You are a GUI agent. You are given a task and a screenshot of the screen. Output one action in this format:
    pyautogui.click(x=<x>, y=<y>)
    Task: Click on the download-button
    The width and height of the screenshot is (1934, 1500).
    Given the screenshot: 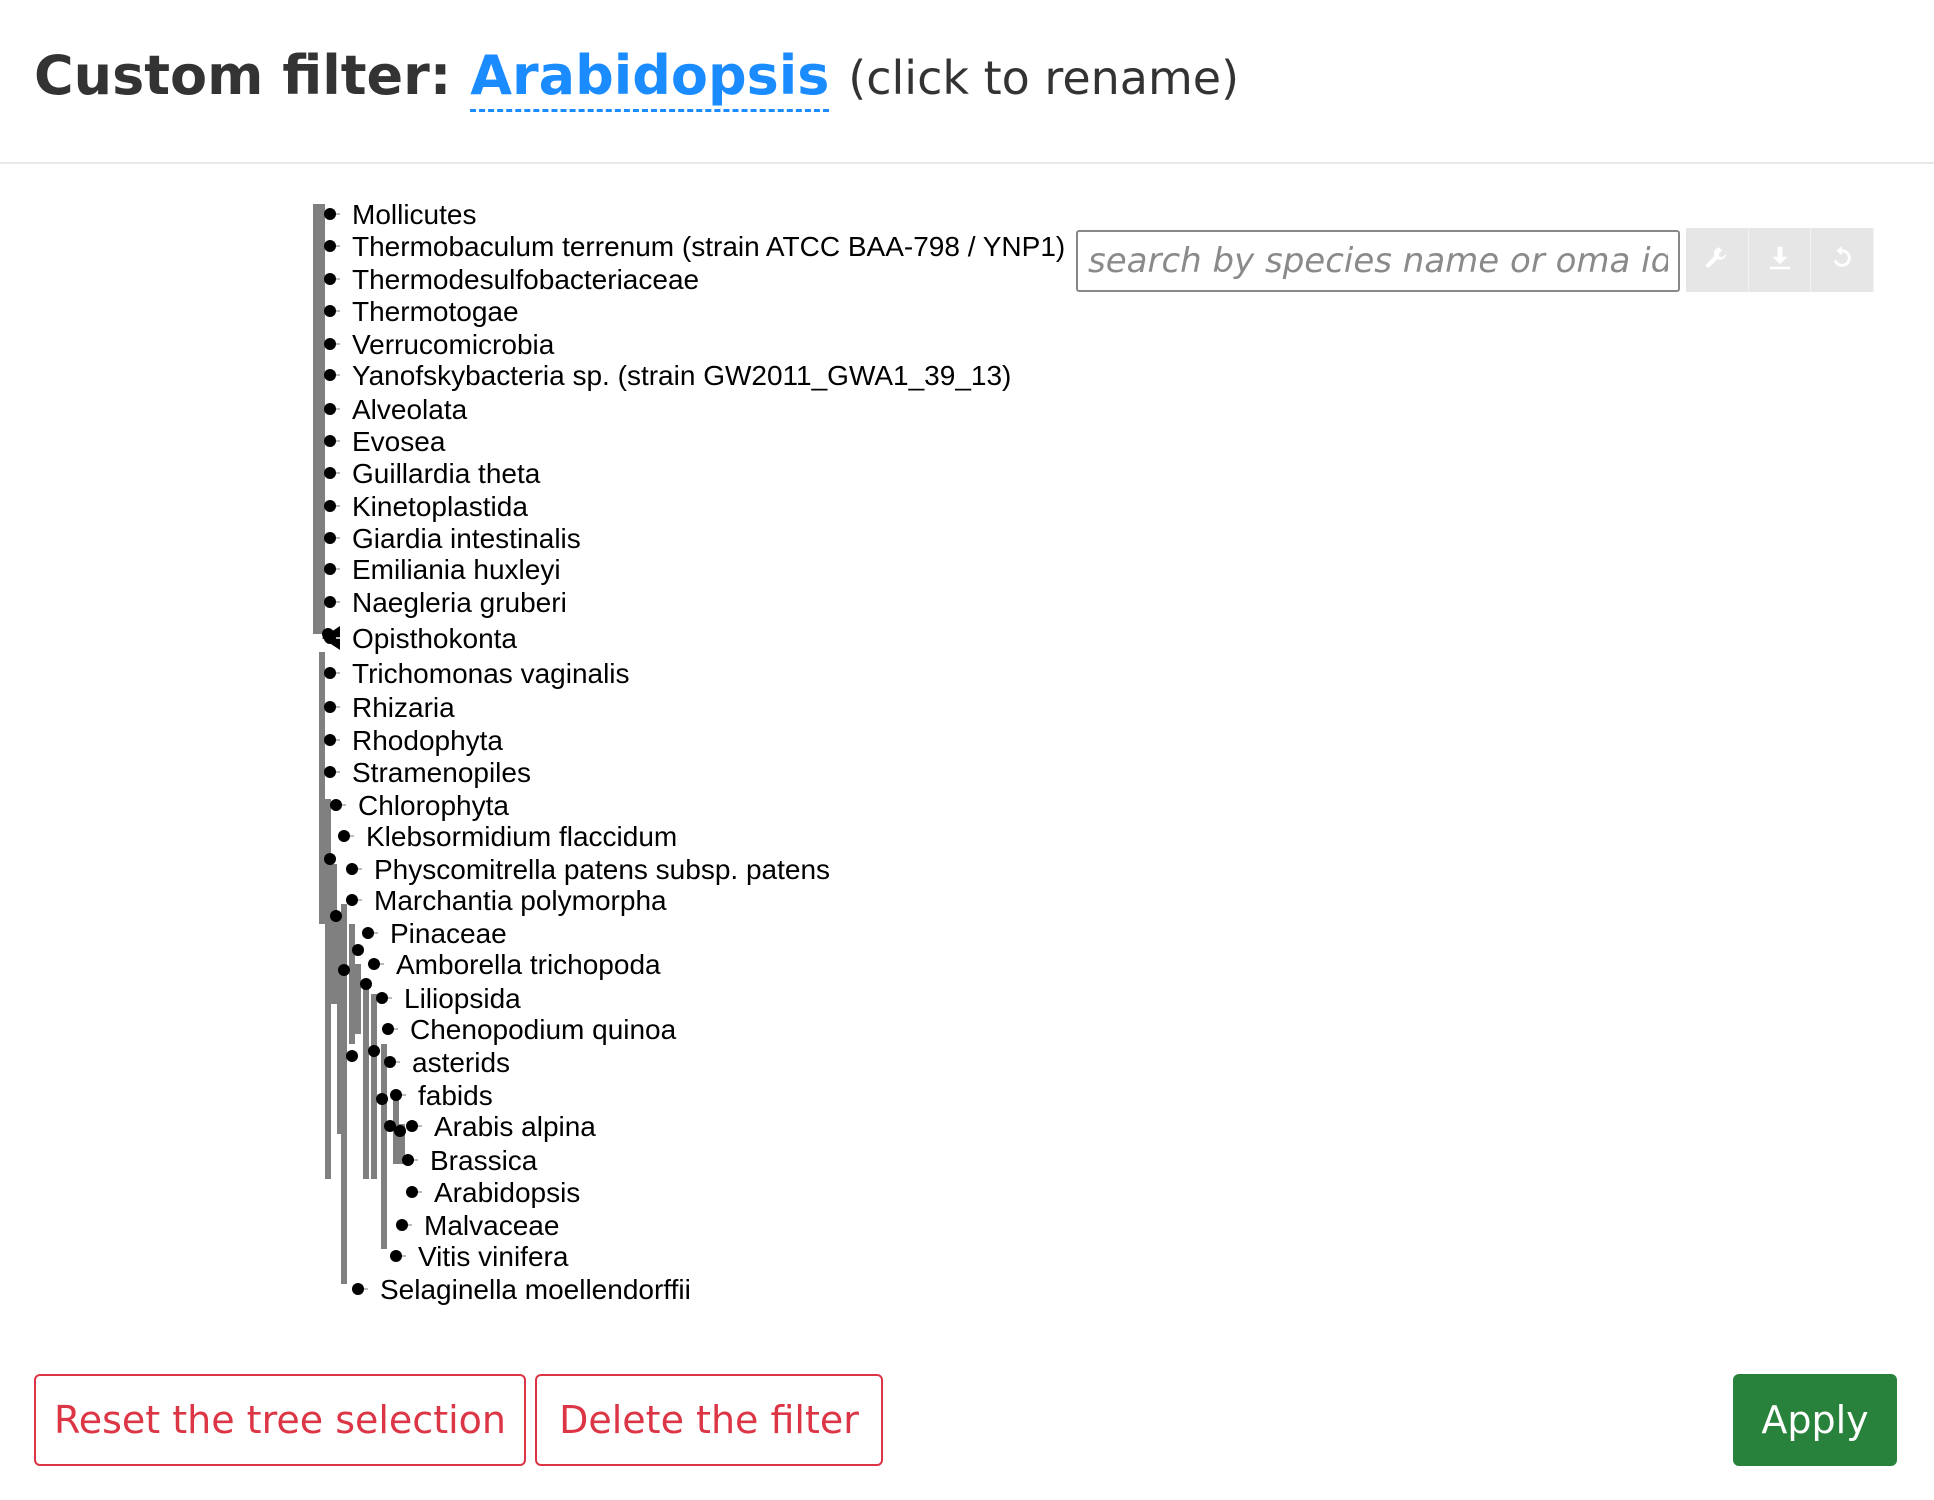 What is the action you would take?
    pyautogui.click(x=1780, y=260)
    